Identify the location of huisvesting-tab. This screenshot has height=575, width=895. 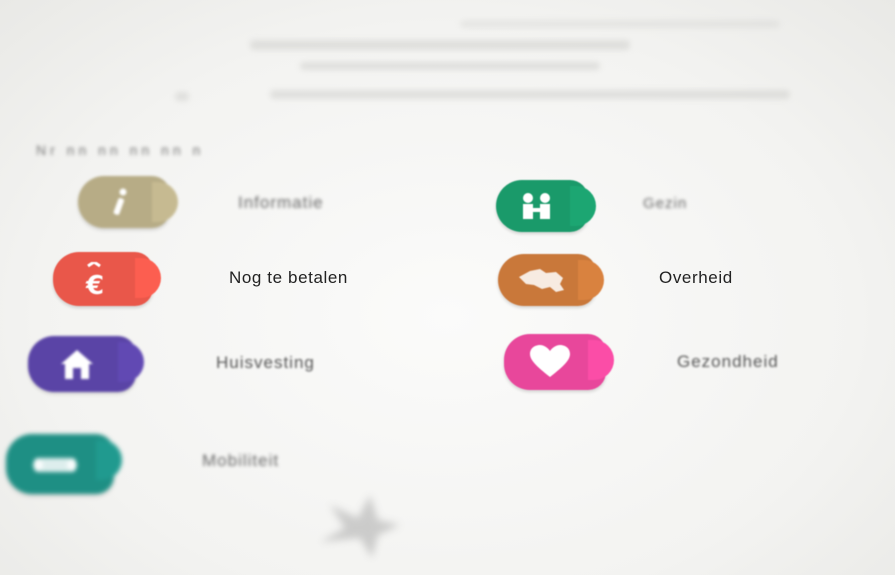
(82, 364).